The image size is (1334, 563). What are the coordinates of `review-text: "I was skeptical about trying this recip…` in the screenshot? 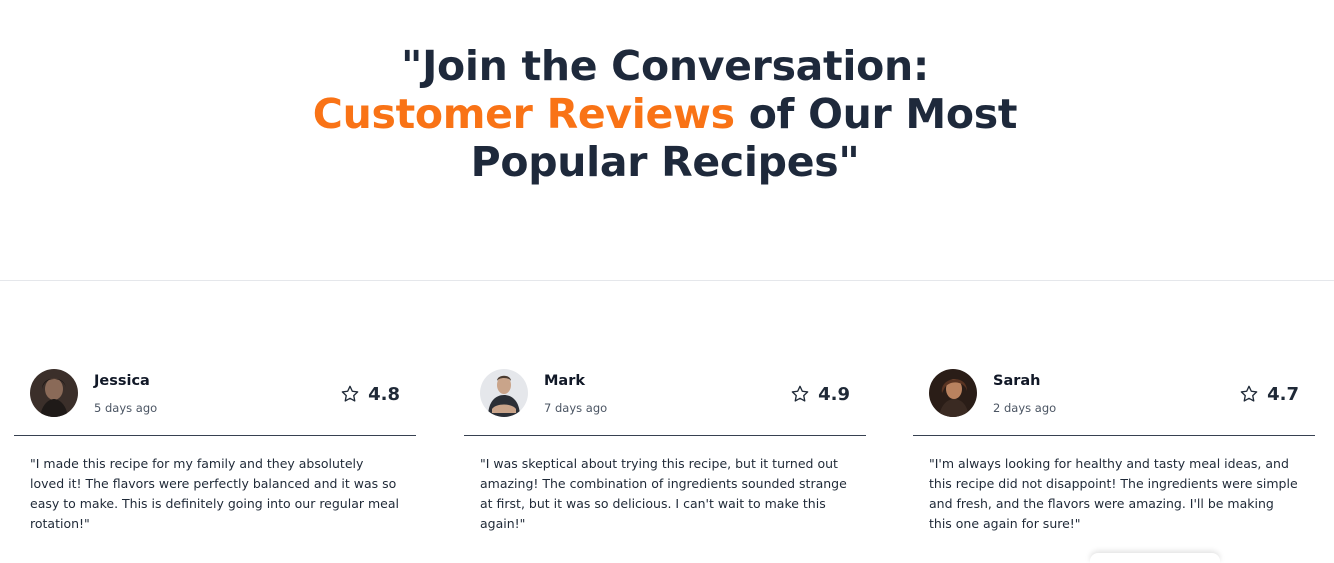 It's located at (663, 493).